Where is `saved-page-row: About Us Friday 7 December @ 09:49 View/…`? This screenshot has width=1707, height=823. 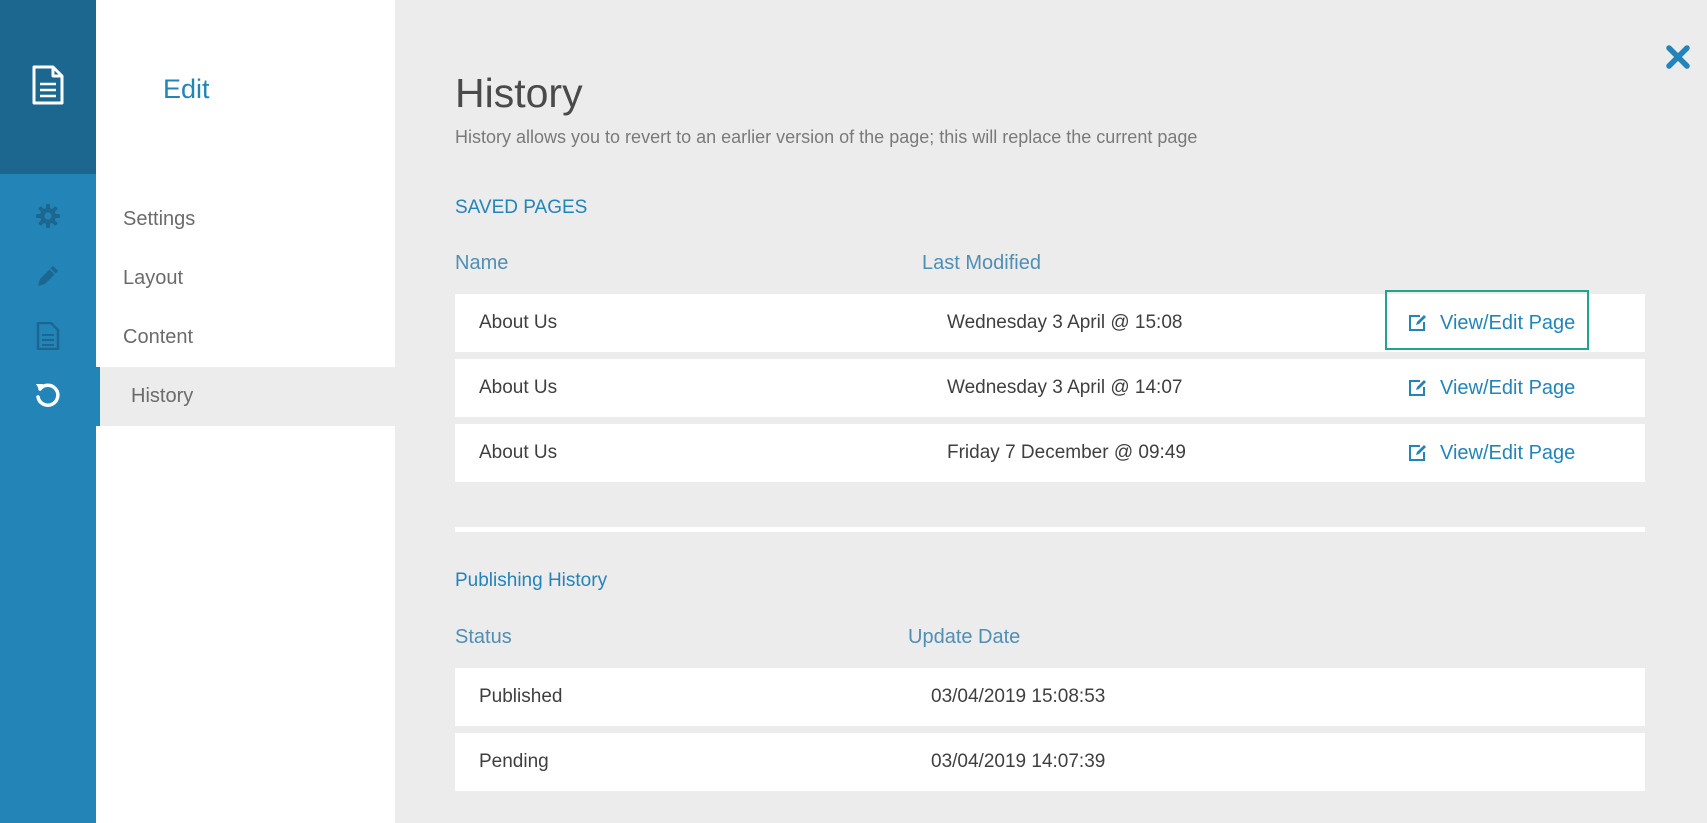 saved-page-row: About Us Friday 7 December @ 09:49 View/… is located at coordinates (1050, 453).